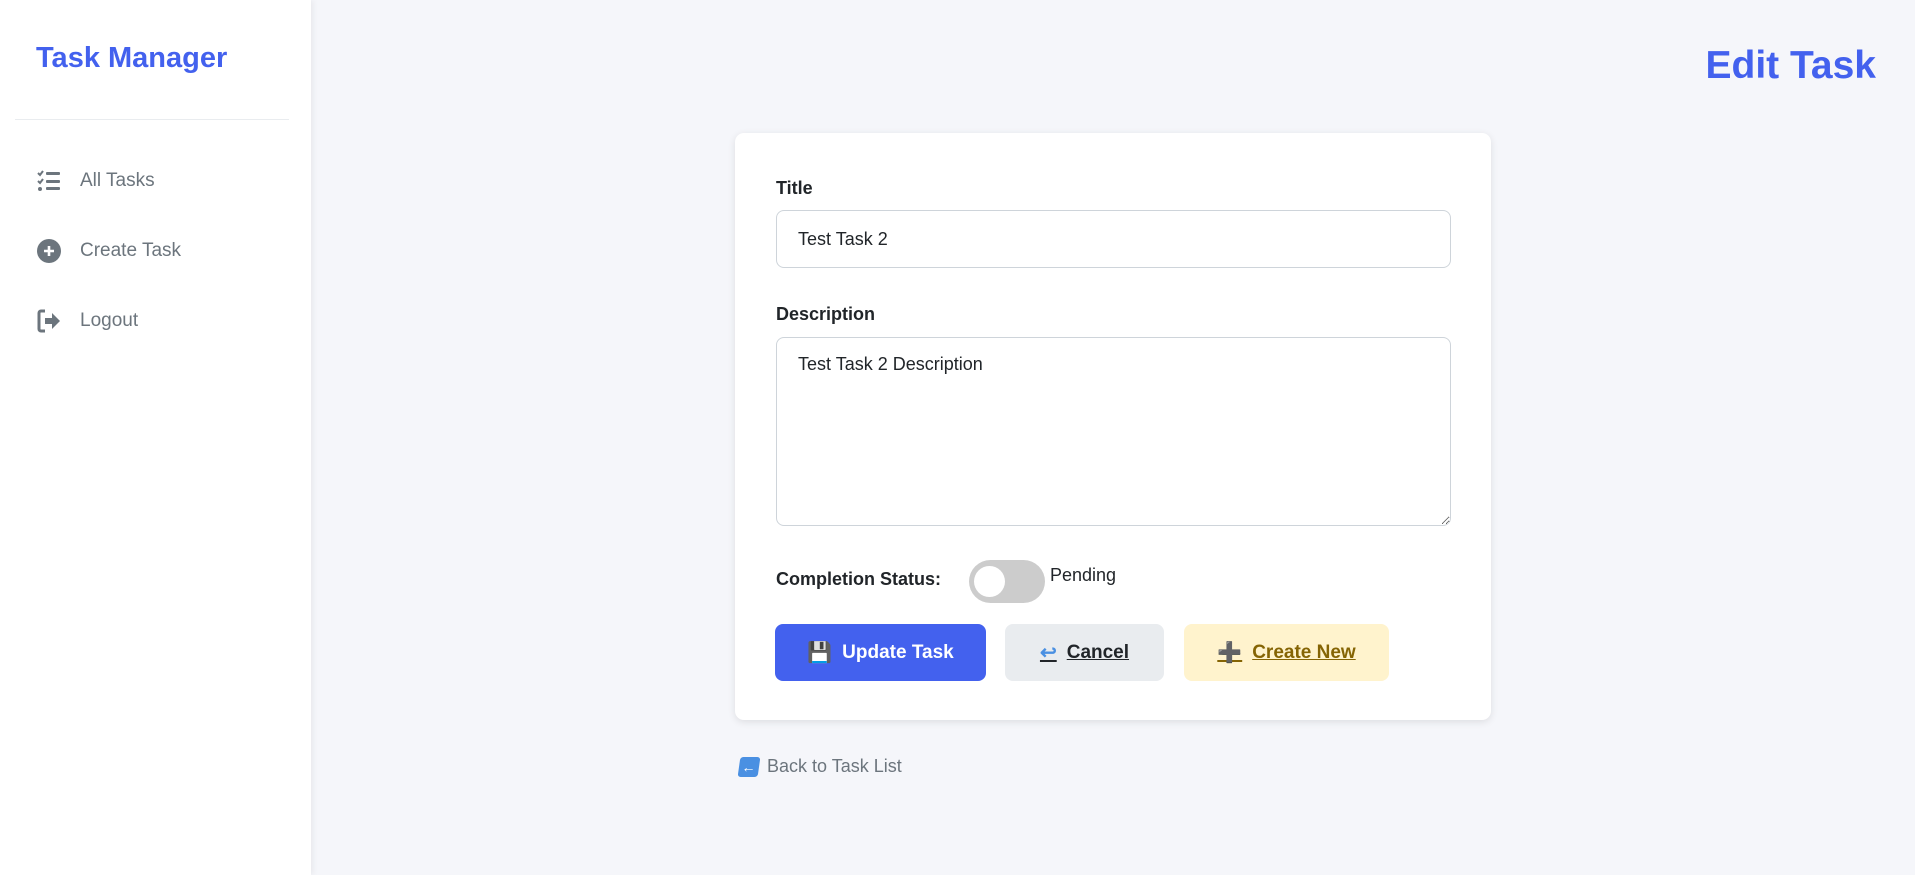 This screenshot has width=1915, height=875. Describe the element at coordinates (109, 320) in the screenshot. I see `sidebar-item-label: Logout` at that location.